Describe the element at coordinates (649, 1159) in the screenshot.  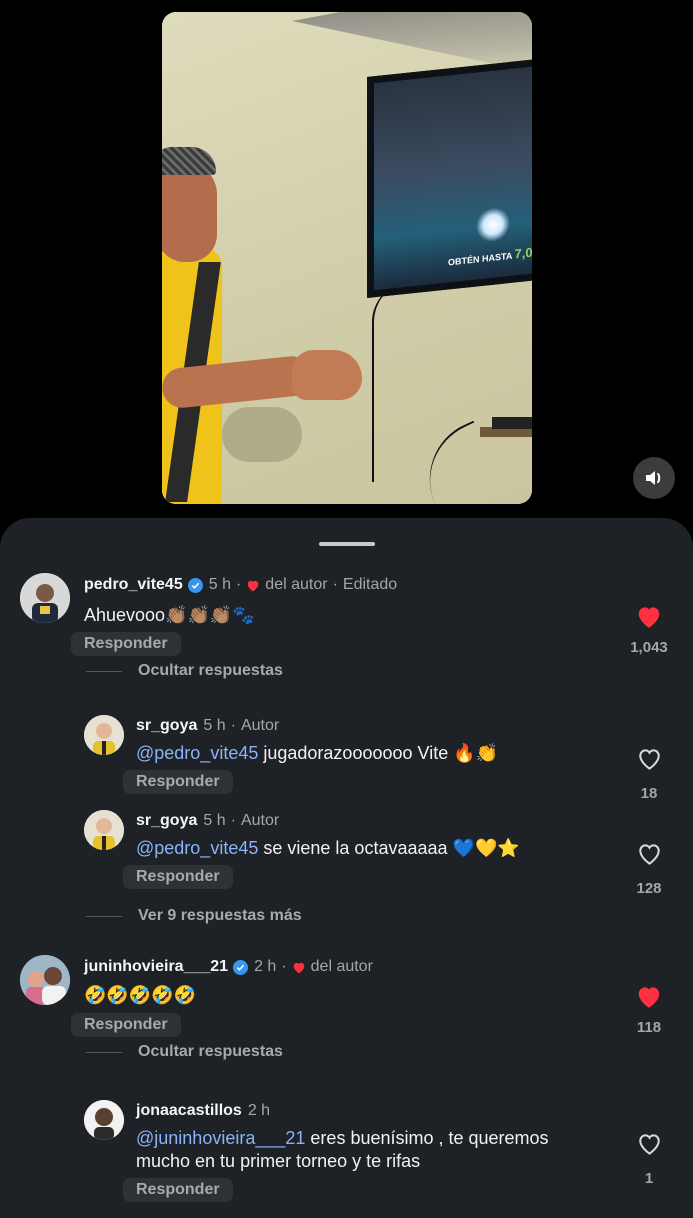
I see `like-button: 1` at that location.